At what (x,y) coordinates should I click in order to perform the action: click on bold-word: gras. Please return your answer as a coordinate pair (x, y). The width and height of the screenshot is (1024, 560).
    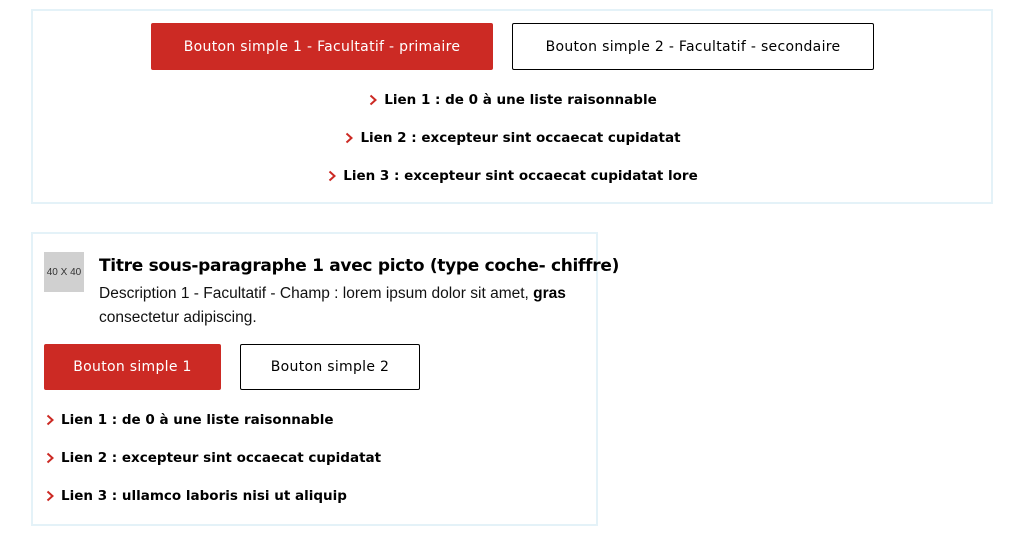
    Looking at the image, I should click on (549, 293).